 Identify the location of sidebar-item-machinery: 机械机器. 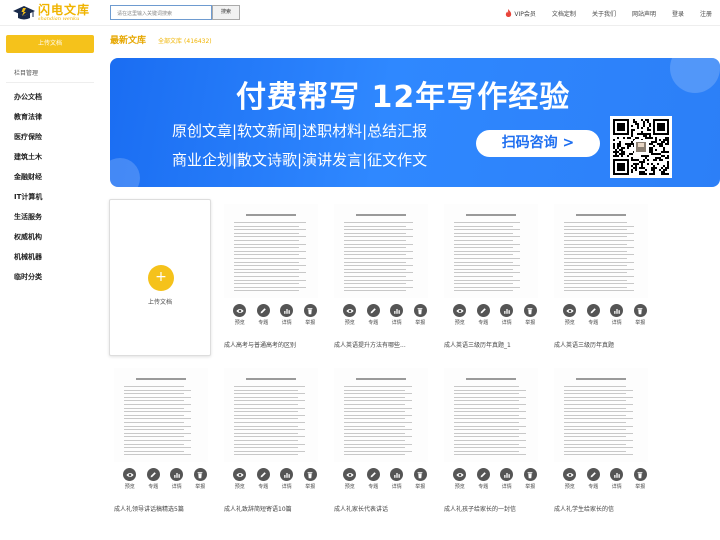
(28, 262).